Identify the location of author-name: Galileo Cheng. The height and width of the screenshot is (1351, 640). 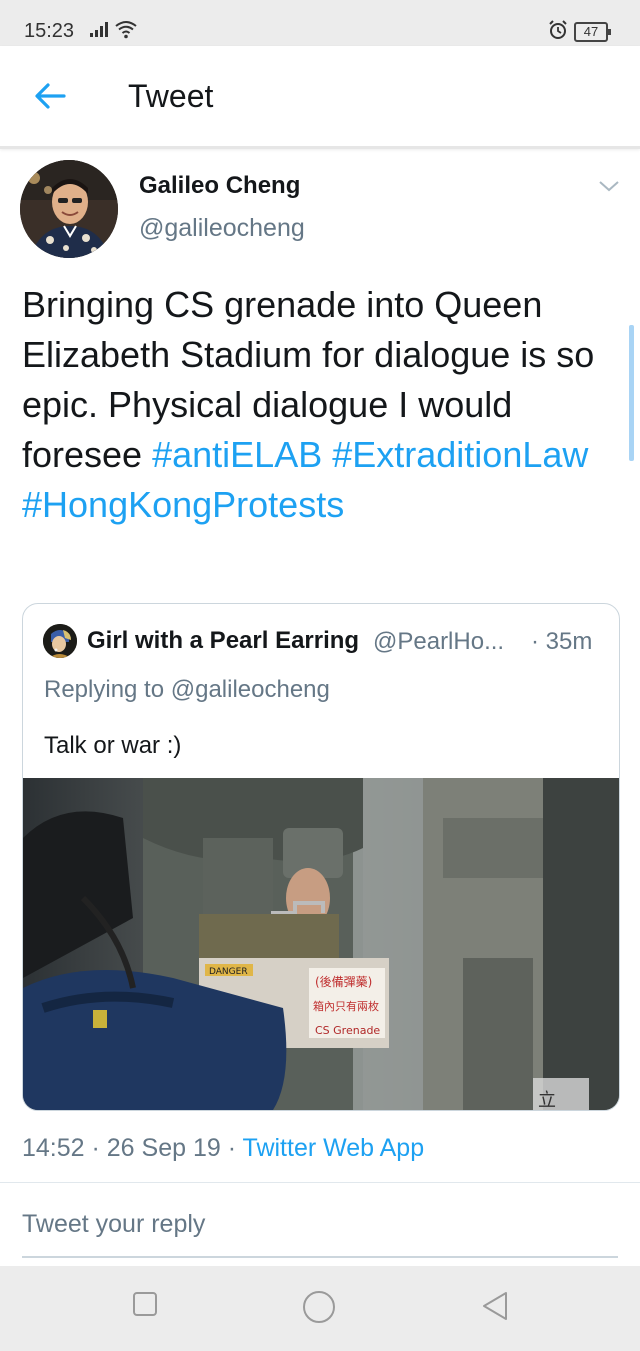
(219, 186).